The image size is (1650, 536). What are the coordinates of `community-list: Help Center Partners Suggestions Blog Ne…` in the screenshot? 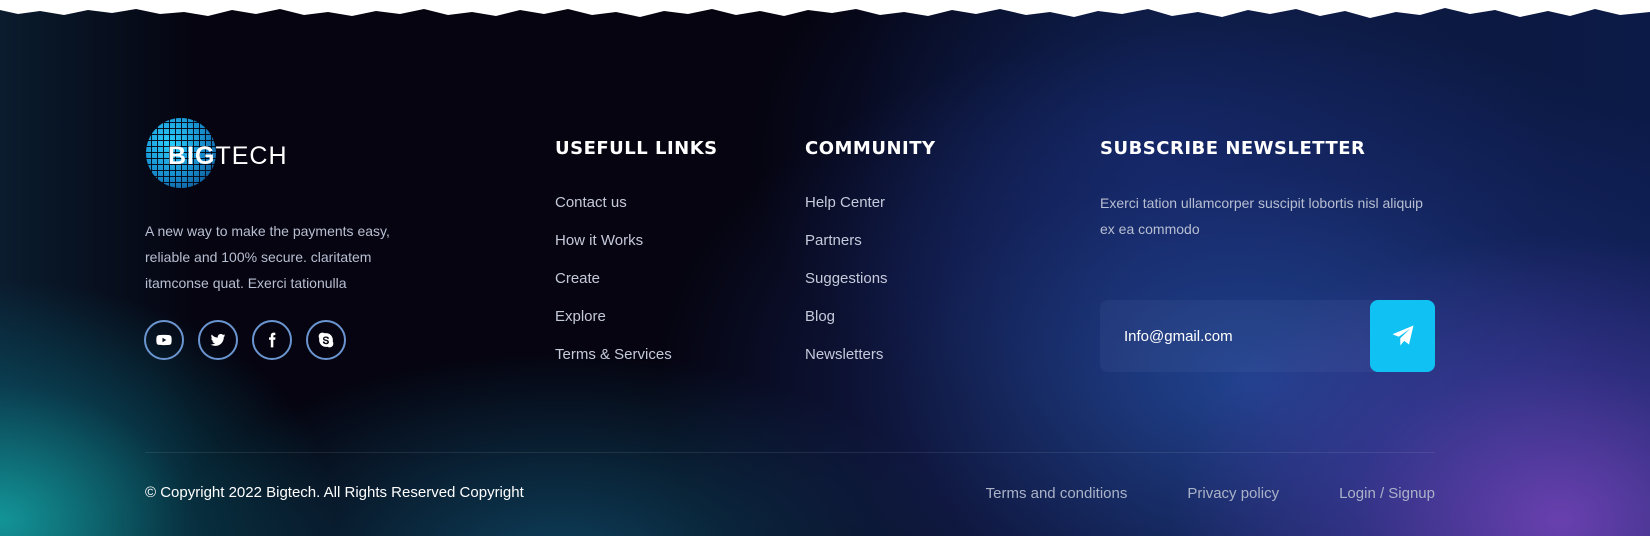 It's located at (846, 285).